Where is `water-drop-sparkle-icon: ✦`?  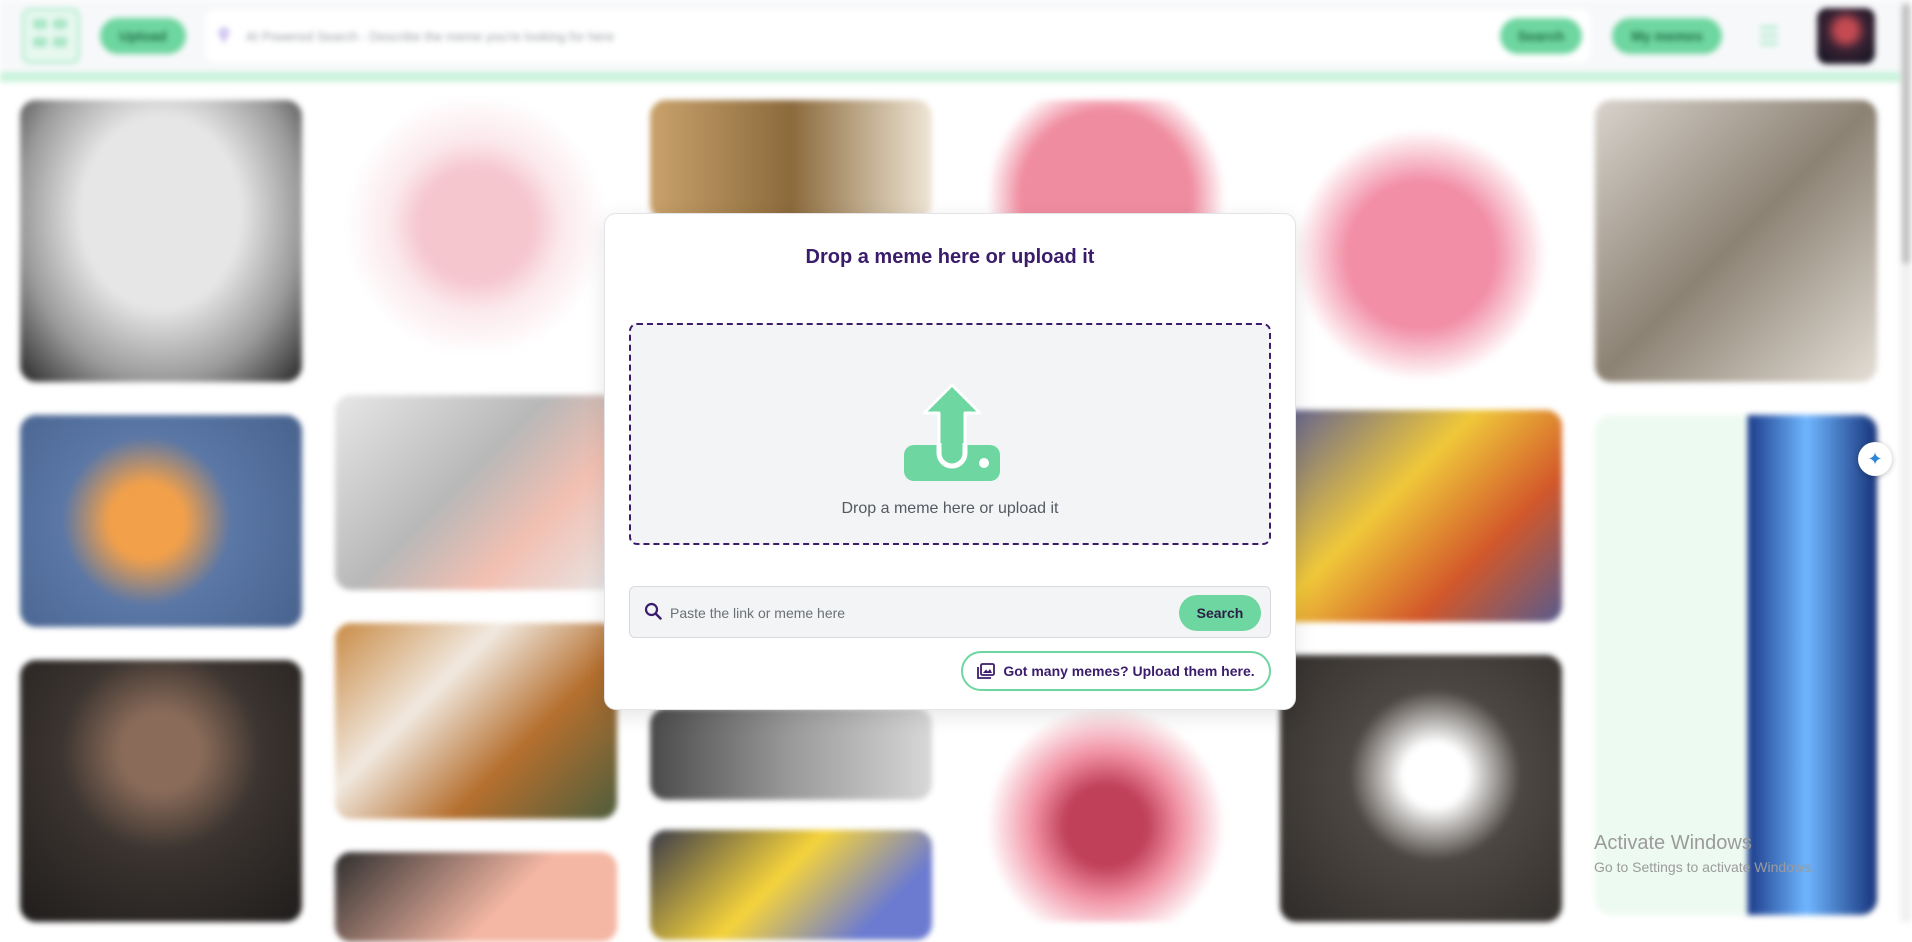
water-drop-sparkle-icon: ✦ is located at coordinates (1875, 459).